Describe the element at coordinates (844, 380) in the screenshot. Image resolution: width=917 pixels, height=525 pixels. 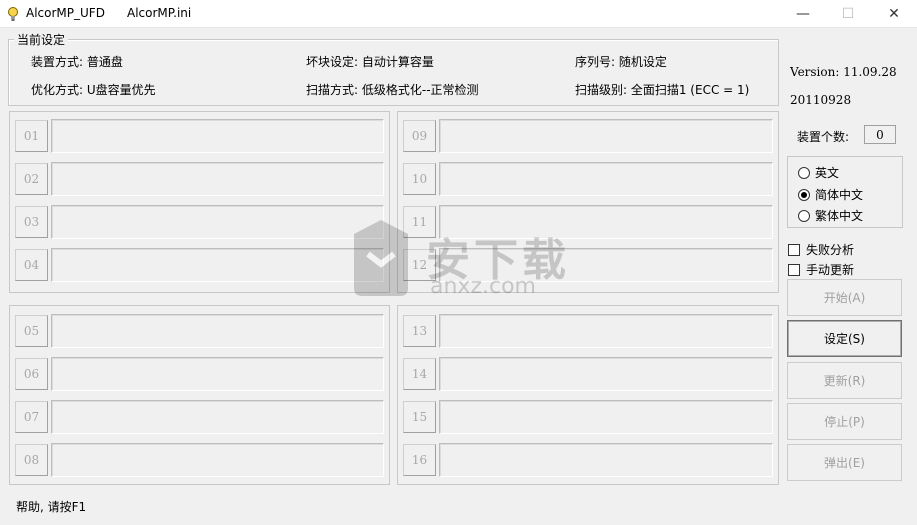
I see `update-button: 更新(R)` at that location.